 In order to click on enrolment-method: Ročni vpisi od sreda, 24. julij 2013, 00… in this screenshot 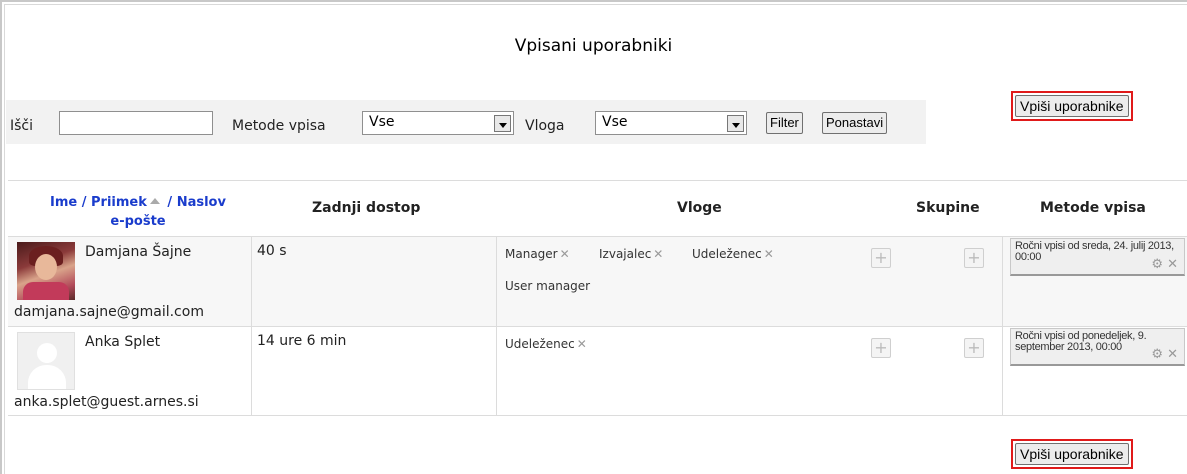, I will do `click(1097, 257)`.